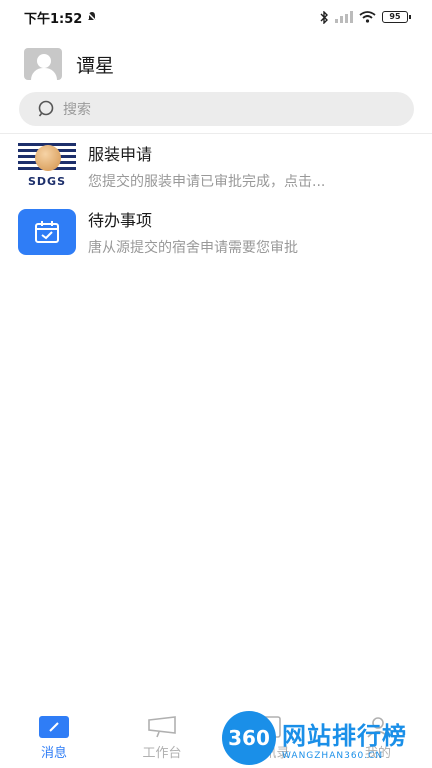  Describe the element at coordinates (46, 181) in the screenshot. I see `sdgs-logo-text: SDGS` at that location.